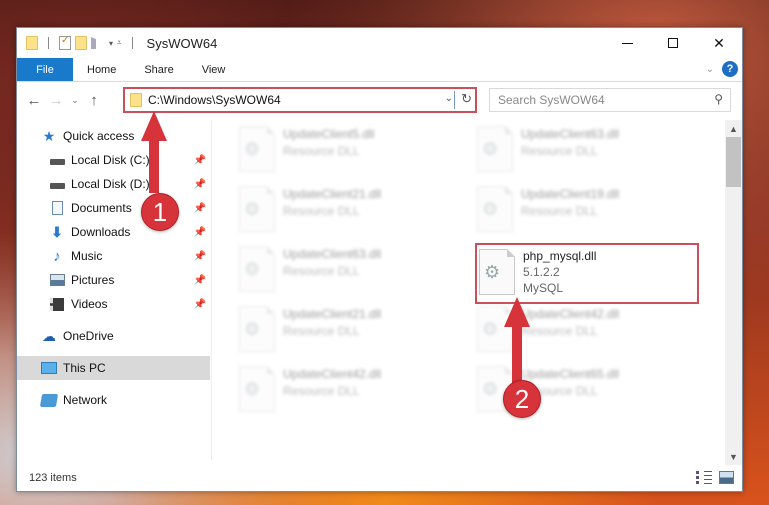 This screenshot has width=769, height=505. Describe the element at coordinates (113, 208) in the screenshot. I see `sidebar-item-documents: Documents 📌` at that location.